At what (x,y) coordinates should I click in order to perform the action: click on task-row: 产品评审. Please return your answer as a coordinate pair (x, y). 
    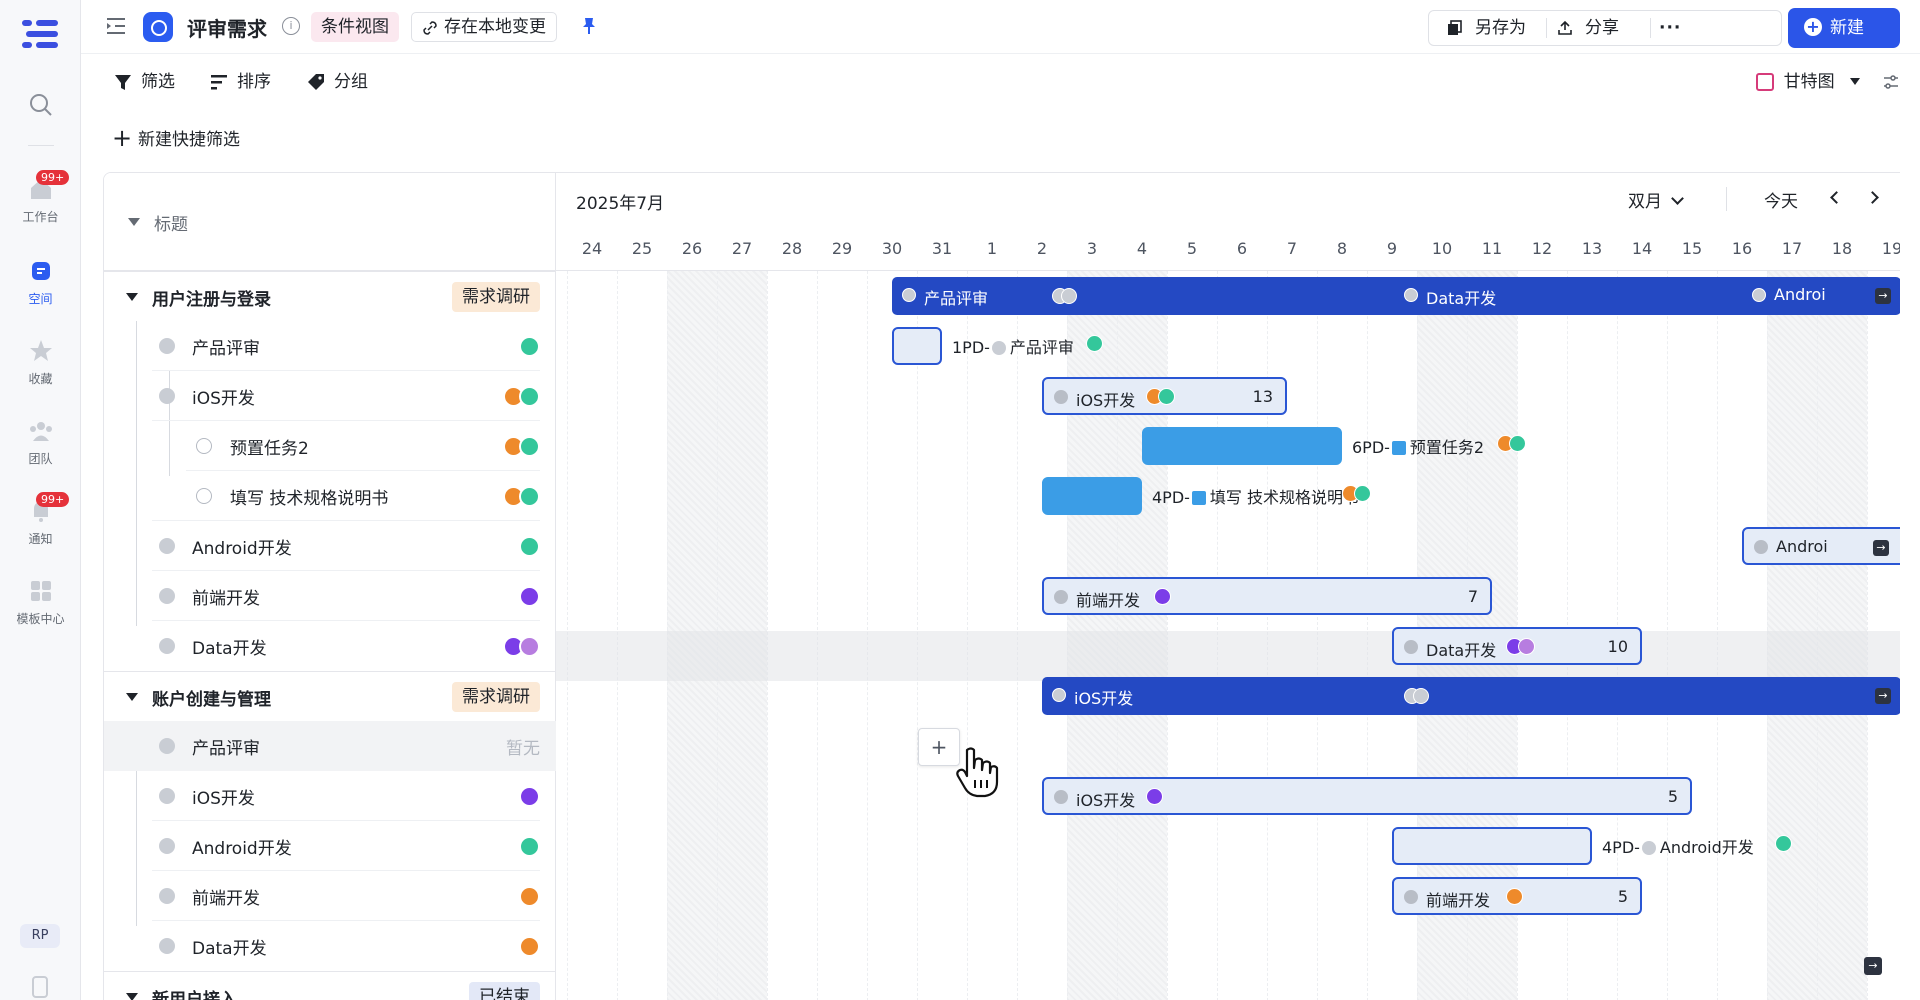
    Looking at the image, I should click on (330, 346).